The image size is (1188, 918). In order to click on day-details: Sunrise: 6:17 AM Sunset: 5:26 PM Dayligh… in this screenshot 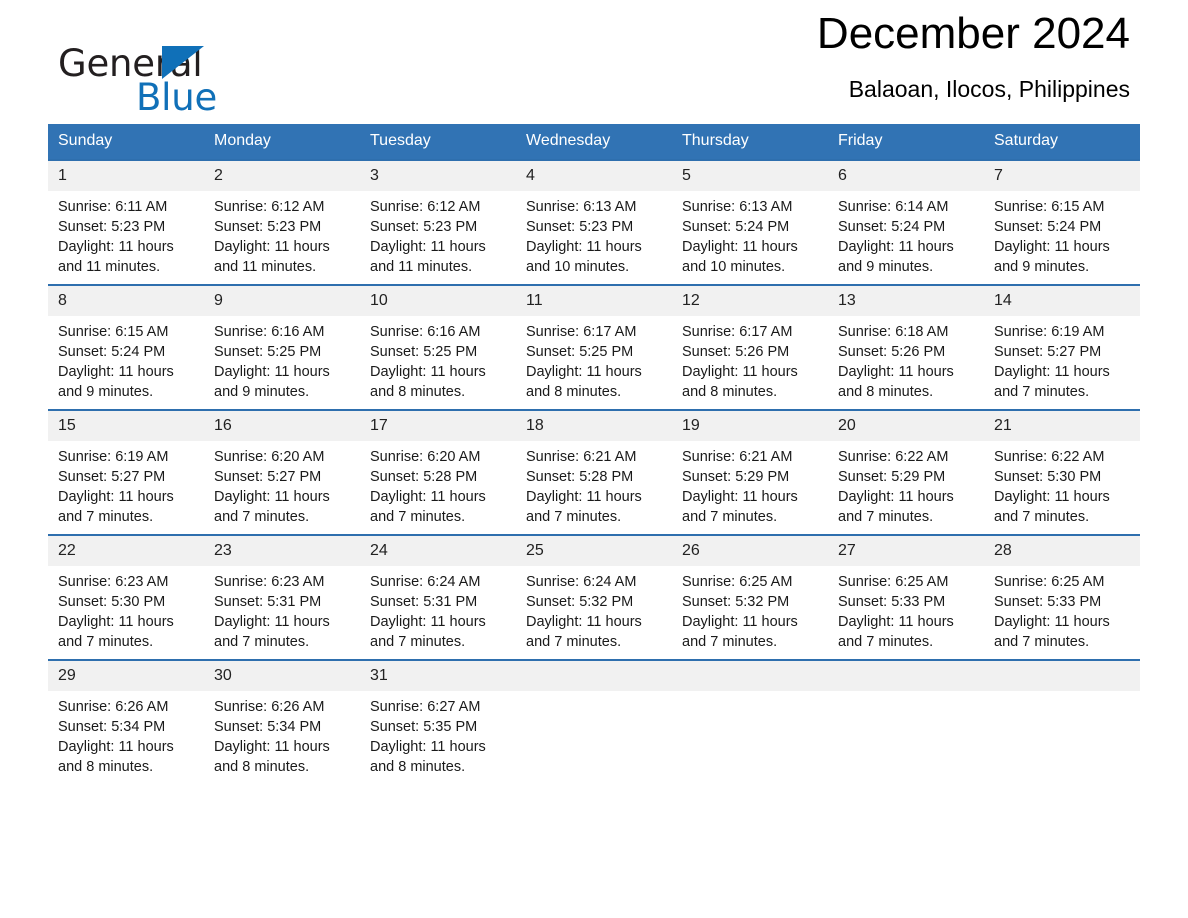, I will do `click(750, 359)`.